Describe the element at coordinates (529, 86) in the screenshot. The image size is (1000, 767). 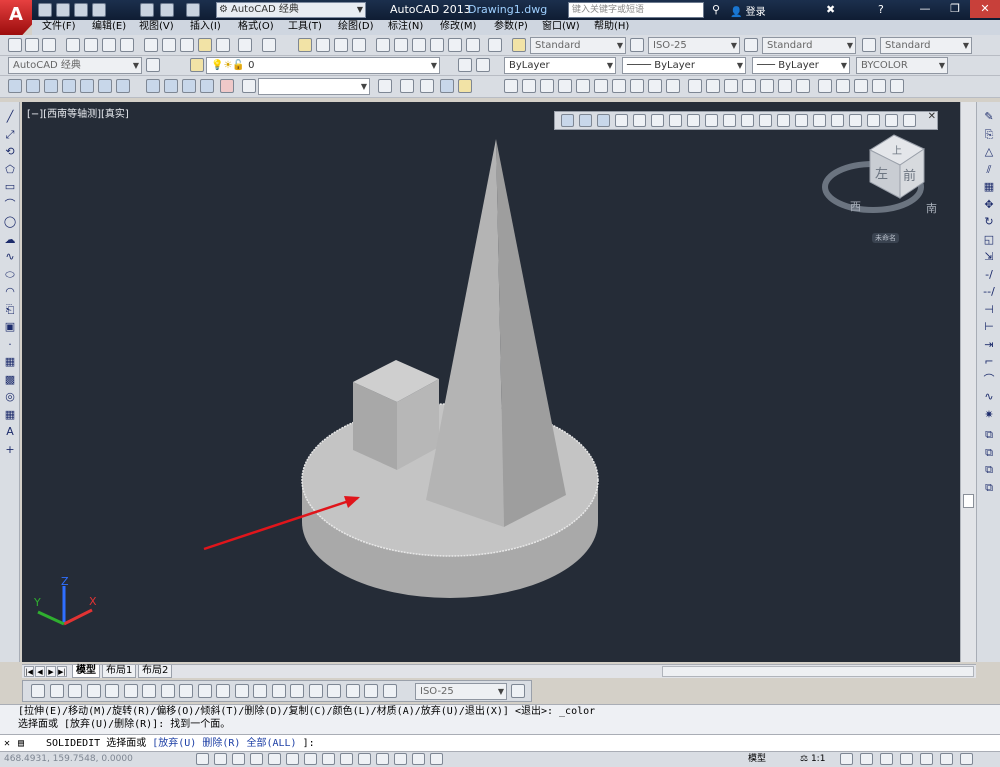
I see `subtract-icon` at that location.